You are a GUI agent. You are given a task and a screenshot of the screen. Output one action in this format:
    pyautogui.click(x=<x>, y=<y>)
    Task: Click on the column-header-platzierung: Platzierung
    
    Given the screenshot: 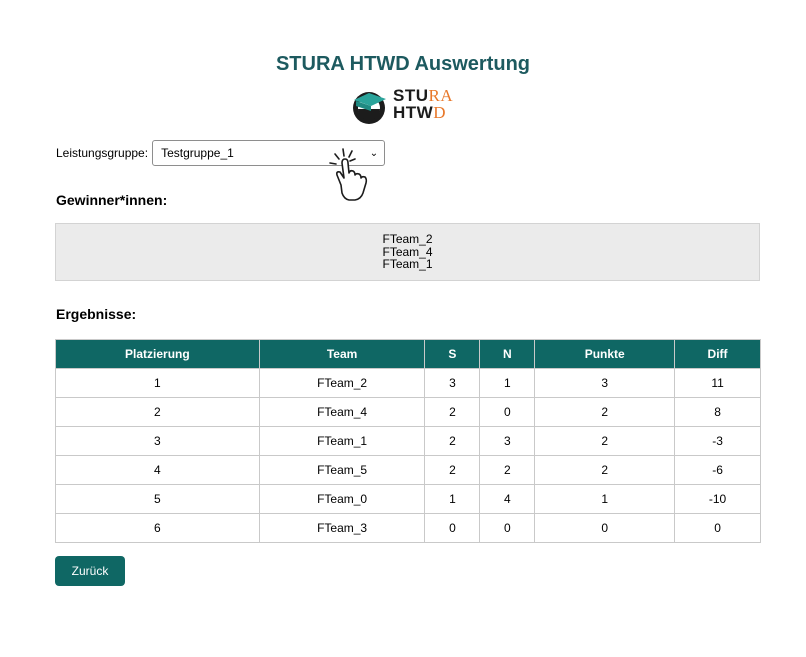 What is the action you would take?
    pyautogui.click(x=157, y=354)
    